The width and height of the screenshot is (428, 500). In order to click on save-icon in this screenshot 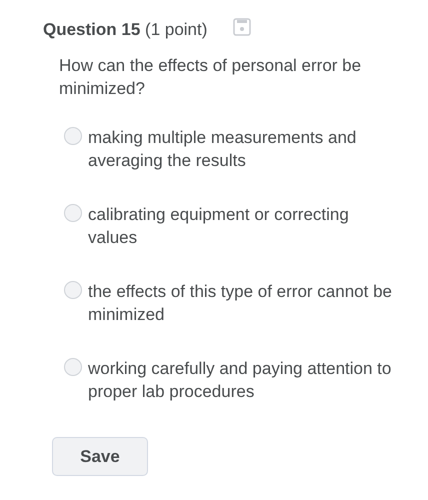, I will do `click(242, 27)`.